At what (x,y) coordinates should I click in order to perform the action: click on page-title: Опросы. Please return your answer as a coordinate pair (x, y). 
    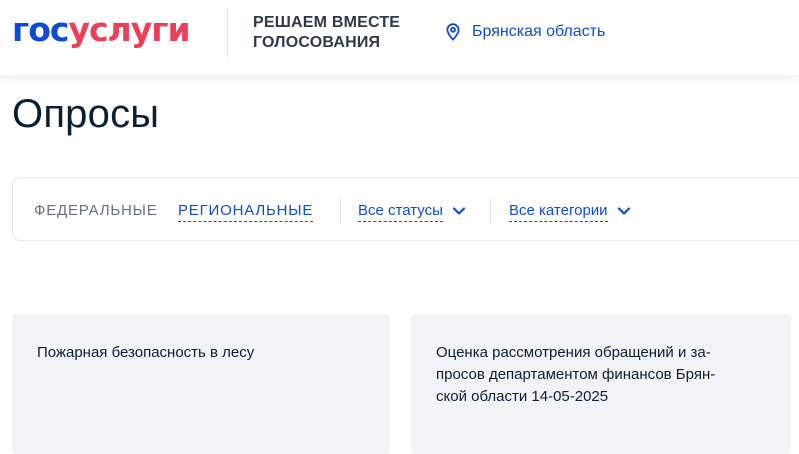
    Looking at the image, I should click on (86, 114).